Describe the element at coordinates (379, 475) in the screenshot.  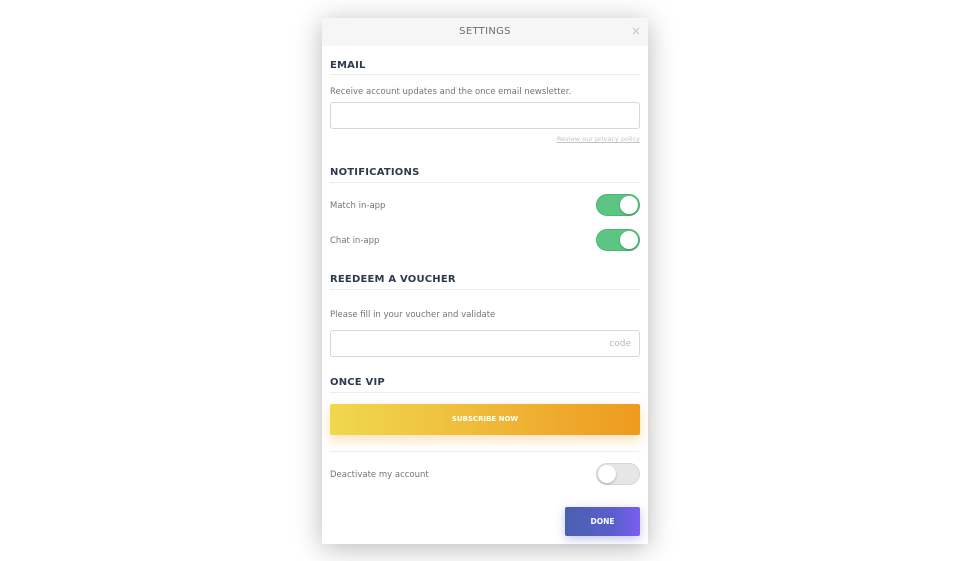
I see `deactivate-account-label: Deactivate my account` at that location.